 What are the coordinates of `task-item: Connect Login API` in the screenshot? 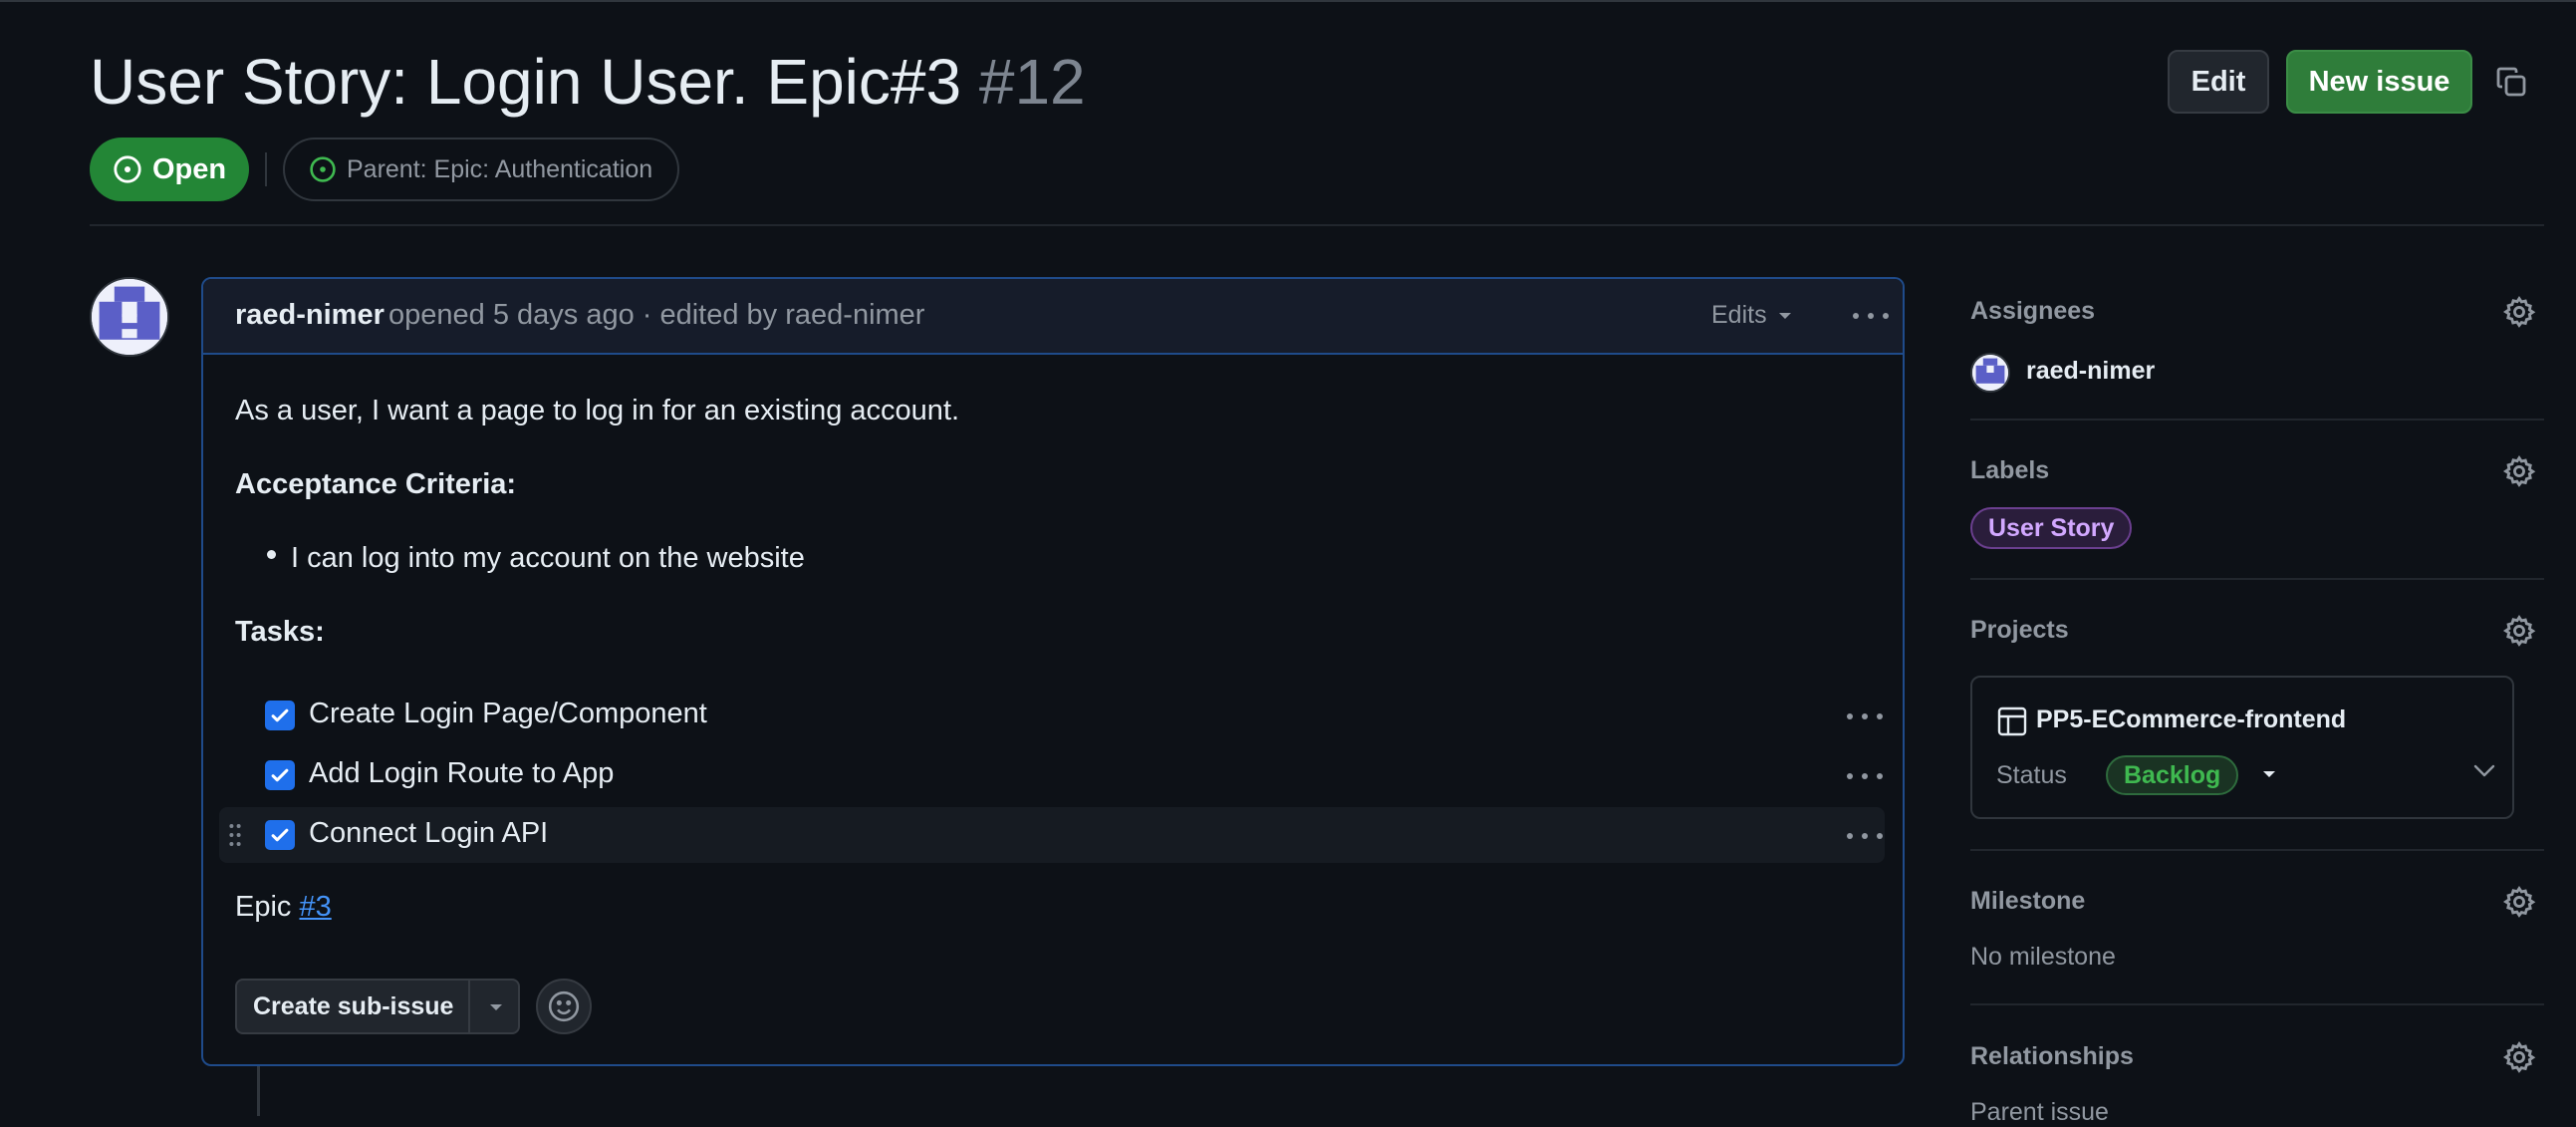 It's located at (1052, 835).